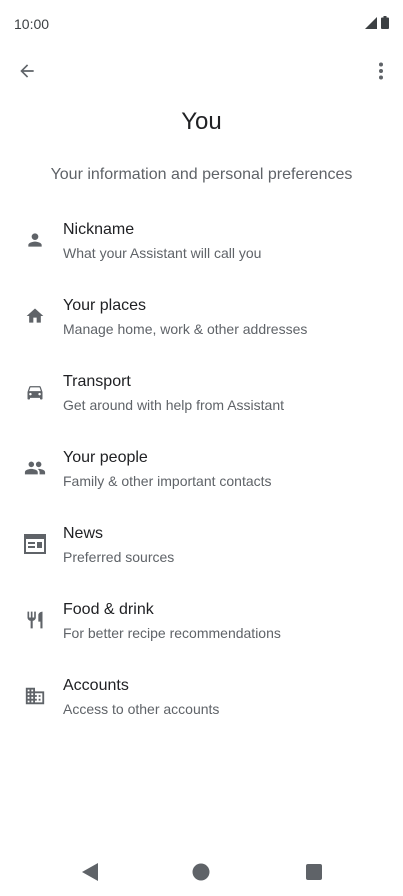 This screenshot has height=896, width=403. What do you see at coordinates (35, 468) in the screenshot?
I see `people-icon` at bounding box center [35, 468].